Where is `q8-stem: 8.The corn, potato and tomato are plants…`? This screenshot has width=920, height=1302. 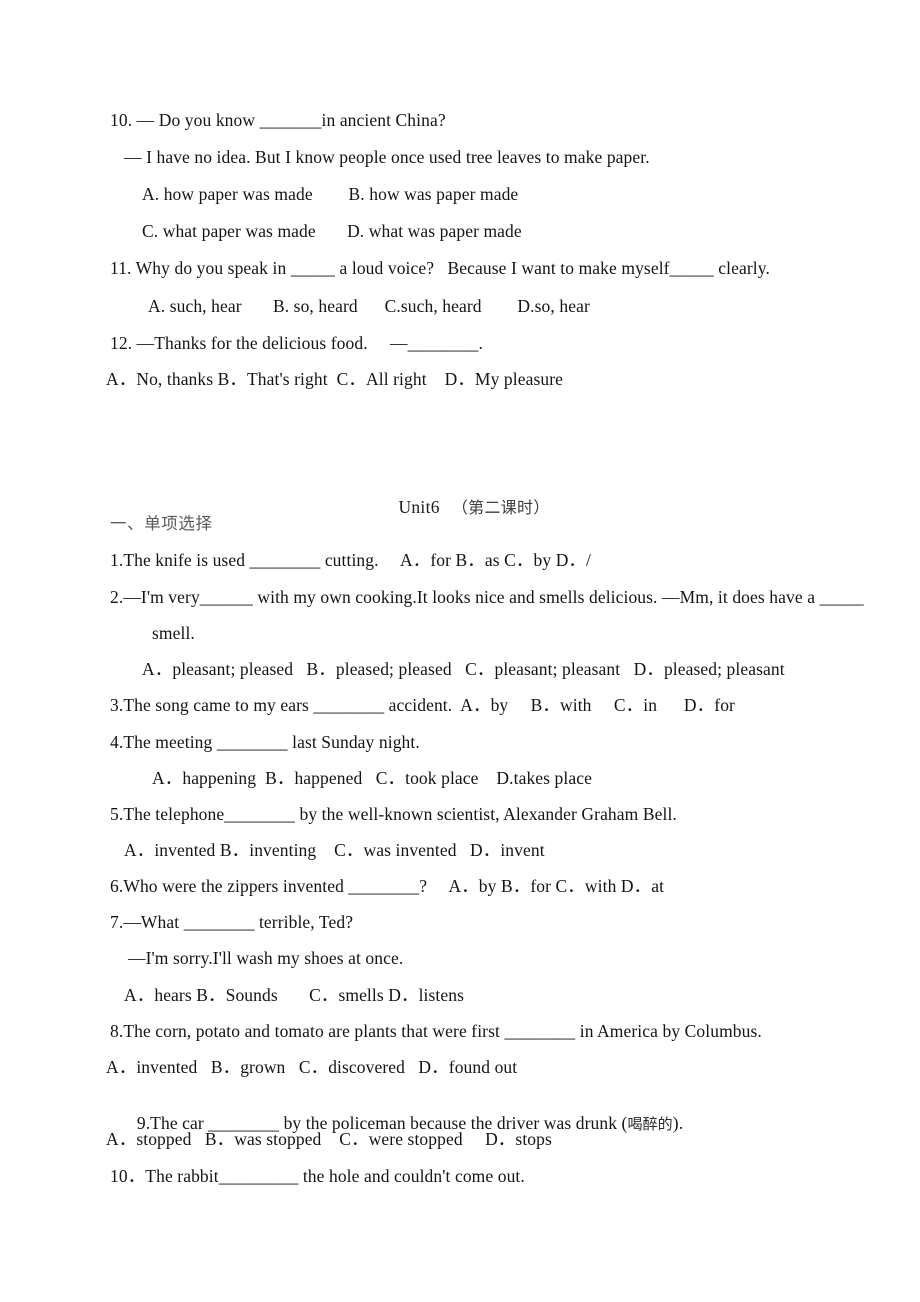 q8-stem: 8.The corn, potato and tomato are plants… is located at coordinates (436, 1031).